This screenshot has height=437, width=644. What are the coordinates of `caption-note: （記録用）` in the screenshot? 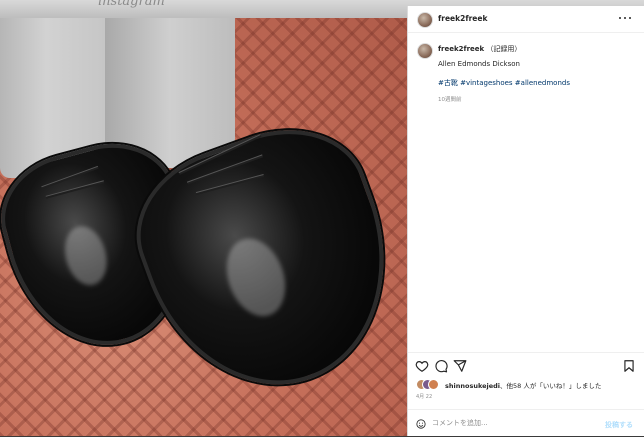 It's located at (504, 49).